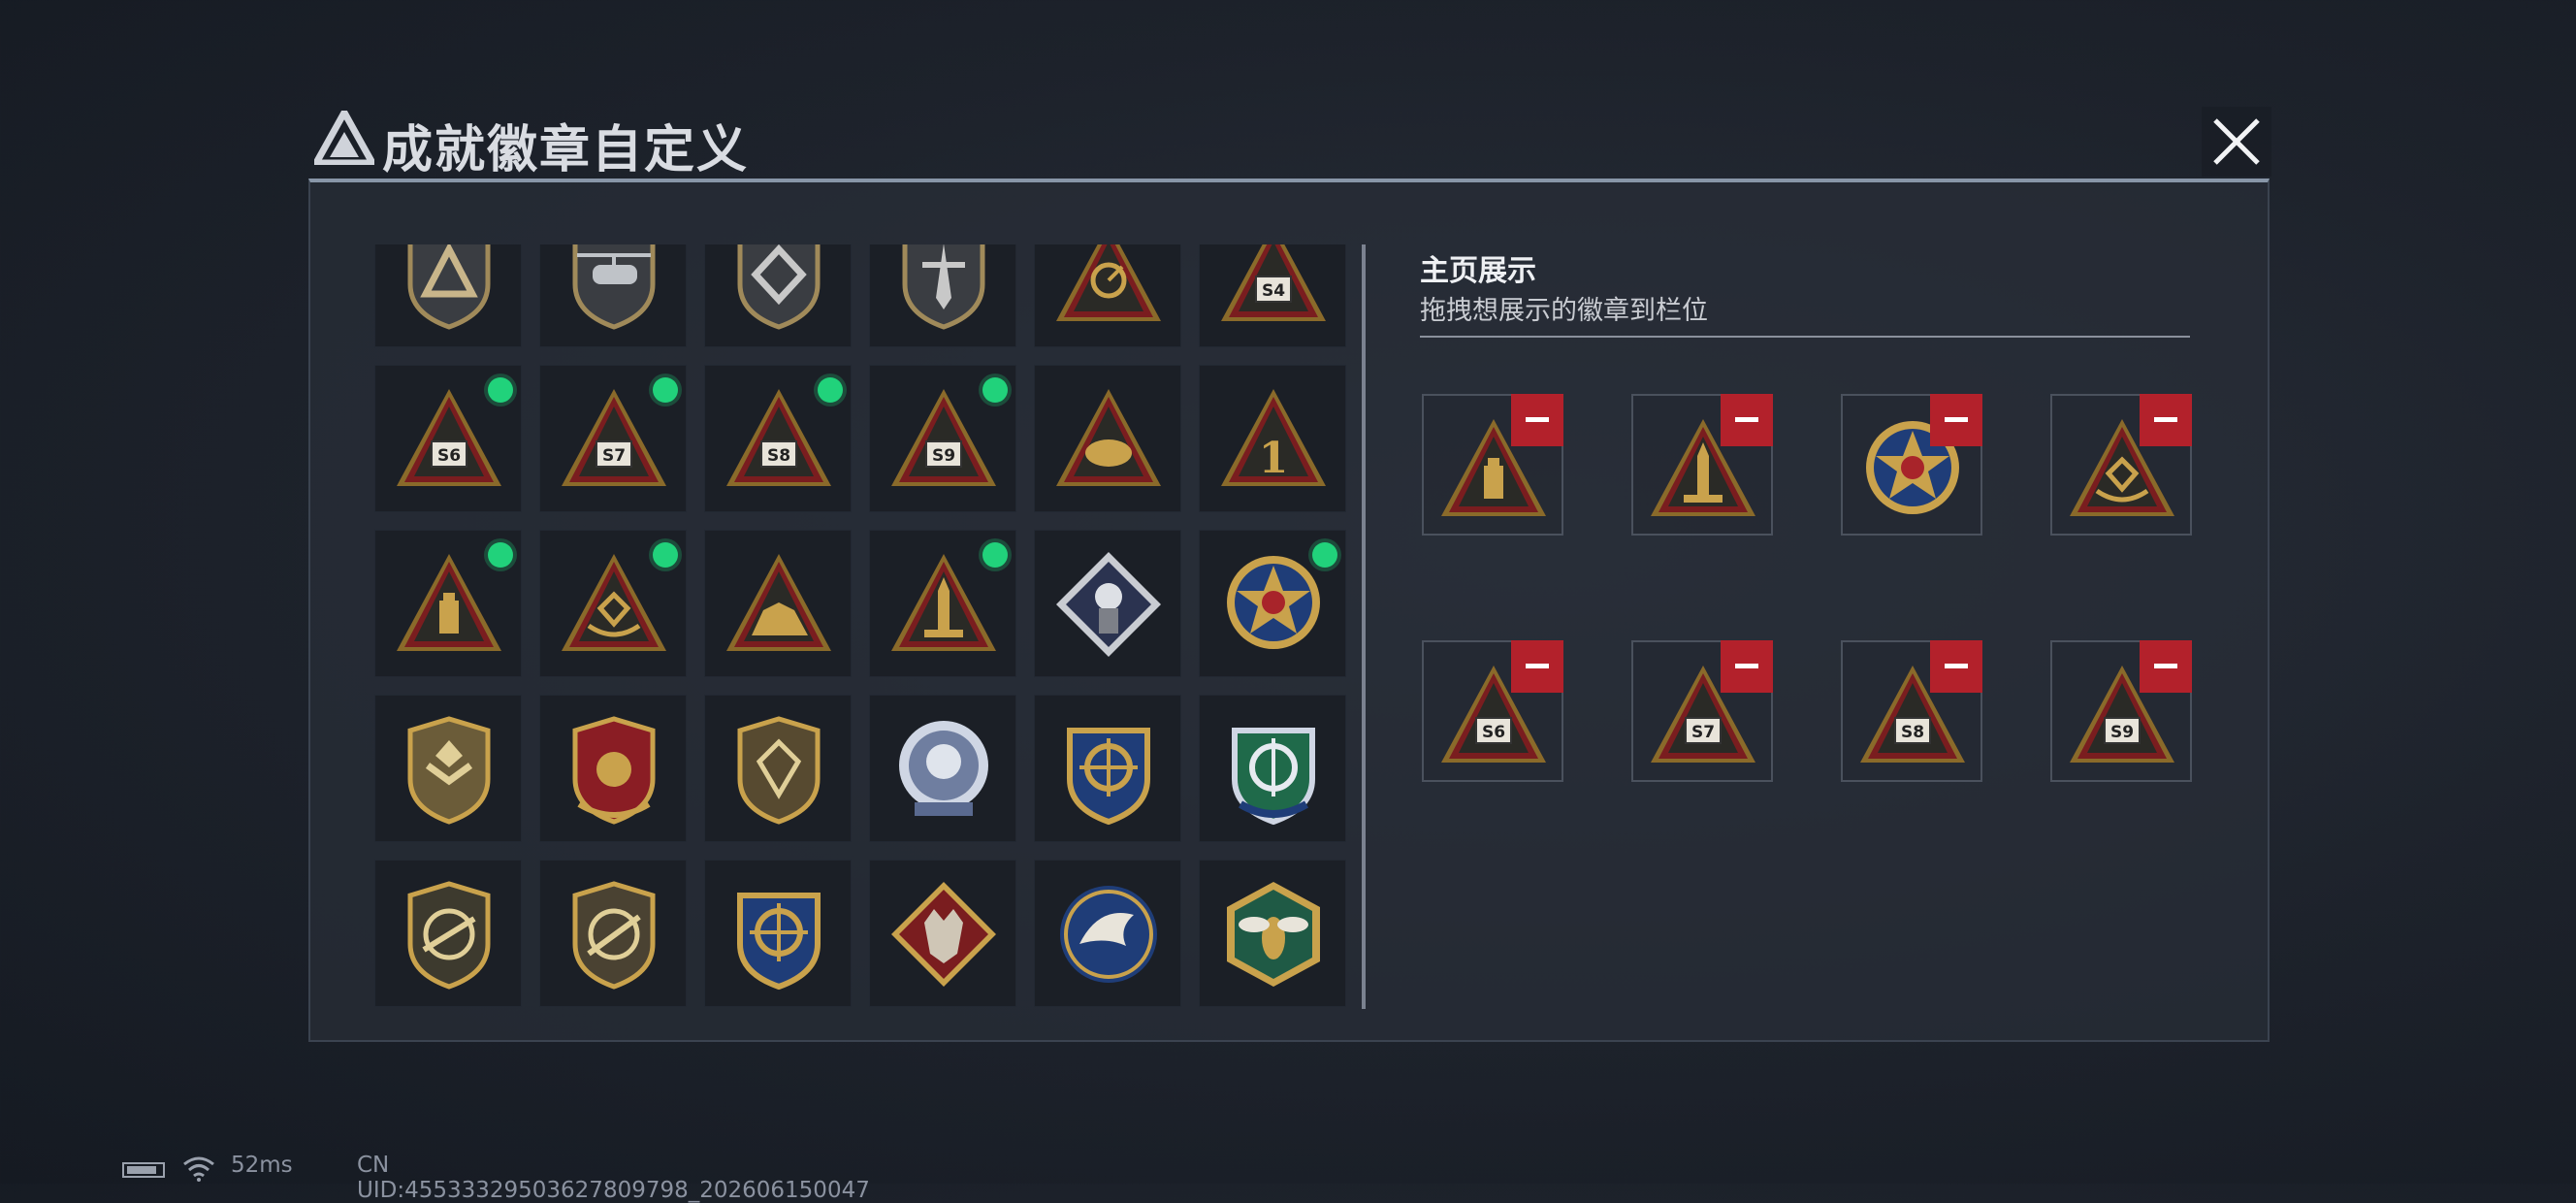 This screenshot has width=2576, height=1203. I want to click on s6-icon: S6, so click(449, 438).